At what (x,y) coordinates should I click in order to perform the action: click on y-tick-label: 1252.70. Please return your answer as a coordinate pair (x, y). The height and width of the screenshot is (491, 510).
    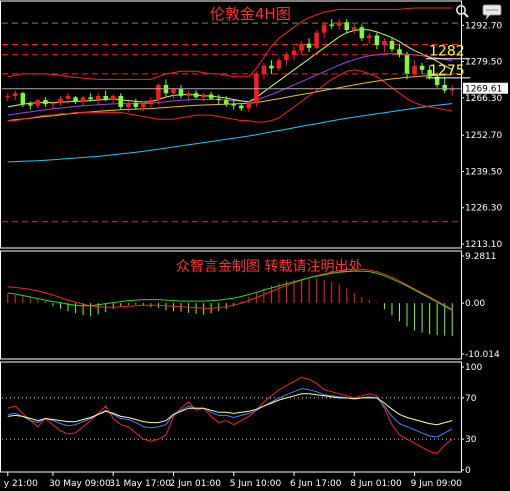
    Looking at the image, I should click on (483, 136).